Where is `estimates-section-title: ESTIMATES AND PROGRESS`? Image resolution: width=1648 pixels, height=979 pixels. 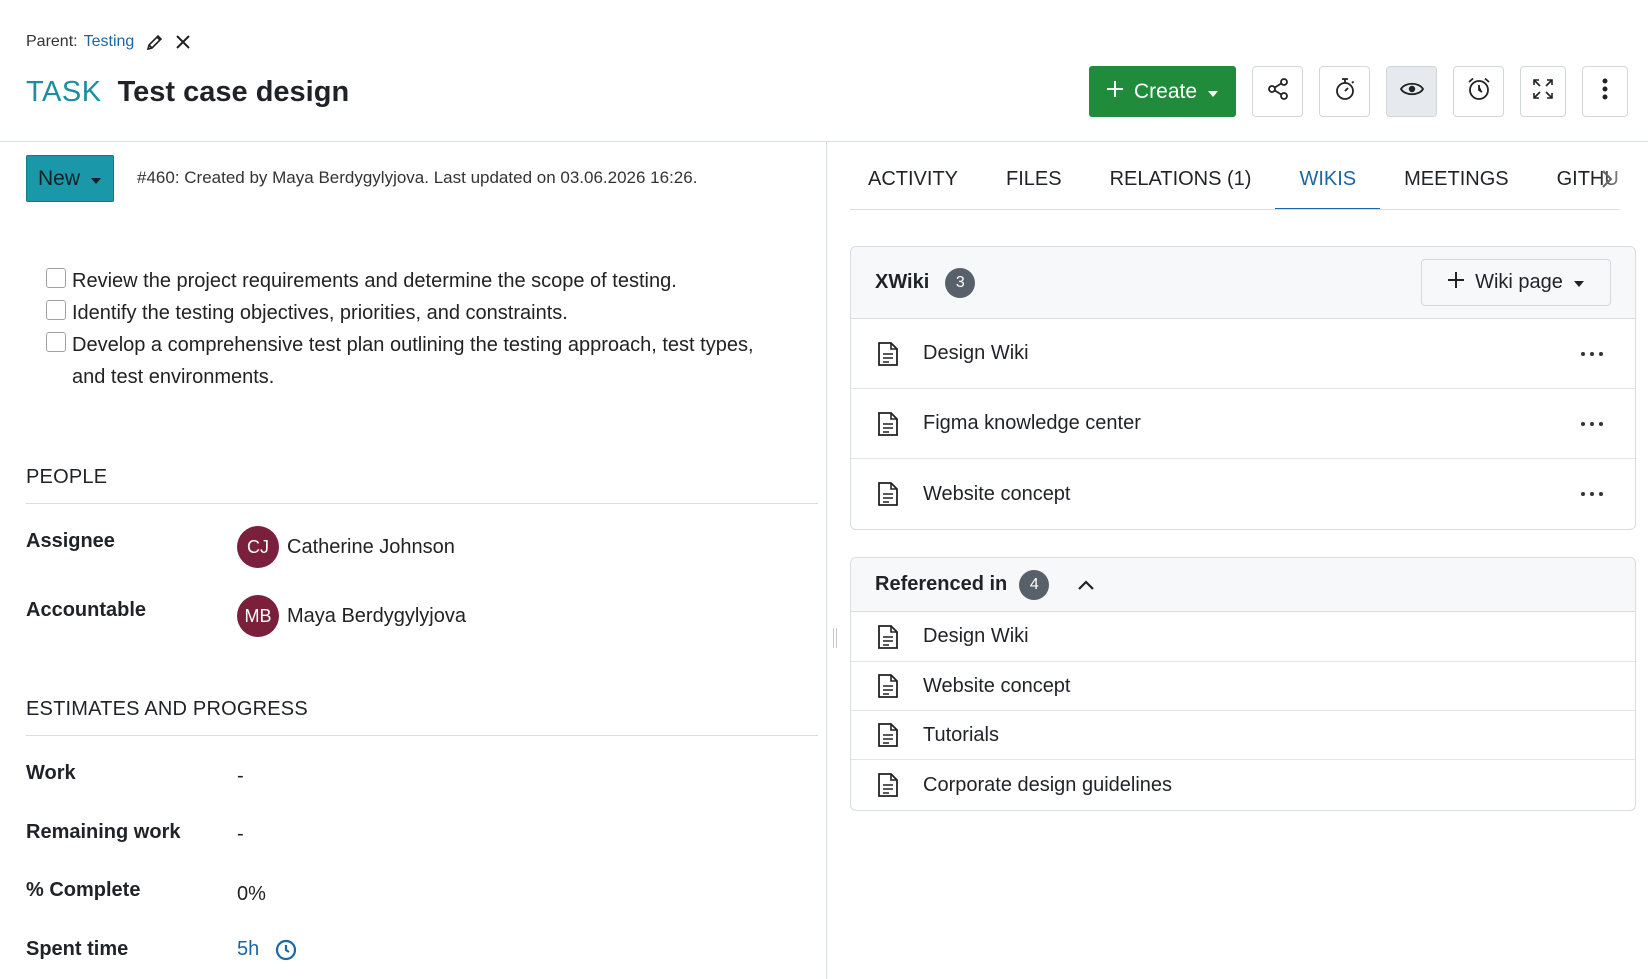
estimates-section-title: ESTIMATES AND PROGRESS is located at coordinates (167, 709).